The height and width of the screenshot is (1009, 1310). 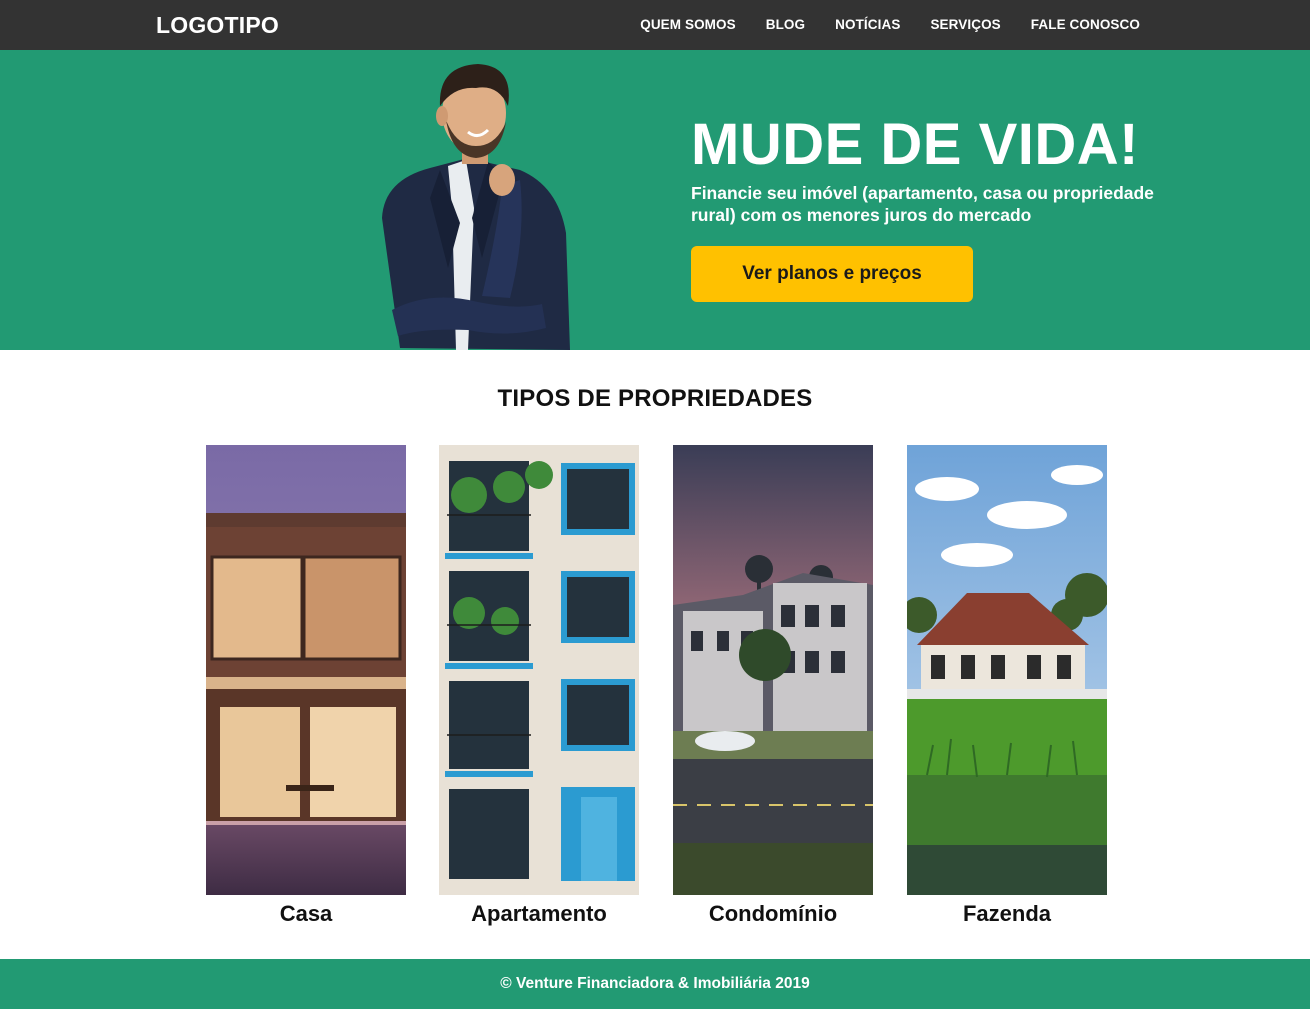 What do you see at coordinates (539, 913) in the screenshot?
I see `card-label-apartamento: Apartamento` at bounding box center [539, 913].